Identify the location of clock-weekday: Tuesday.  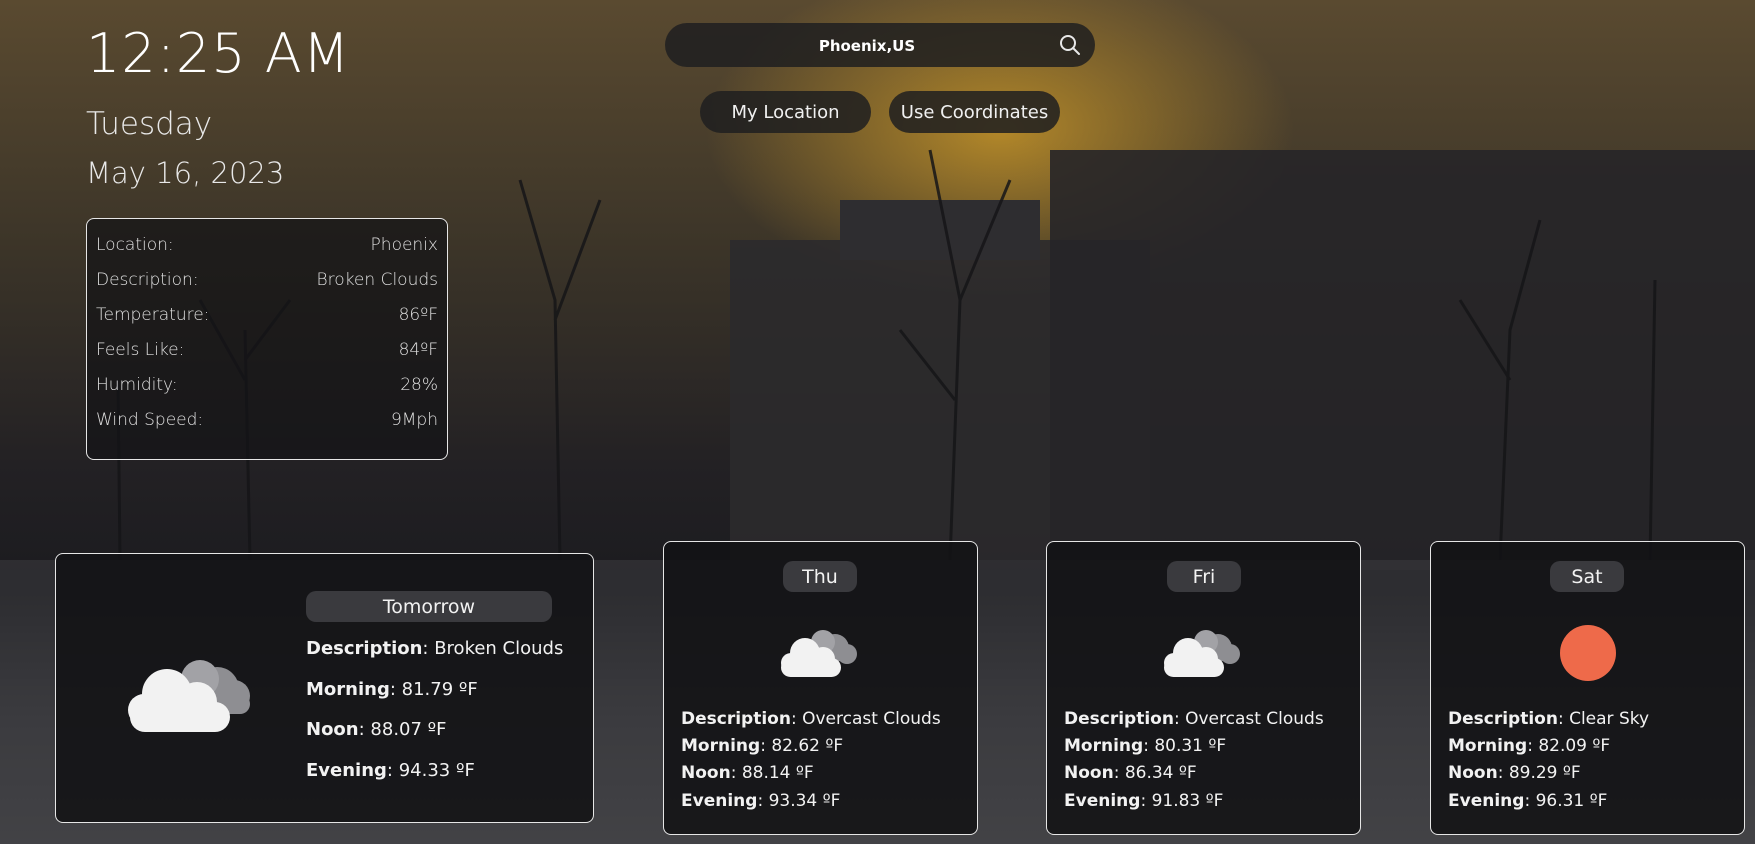
(149, 124).